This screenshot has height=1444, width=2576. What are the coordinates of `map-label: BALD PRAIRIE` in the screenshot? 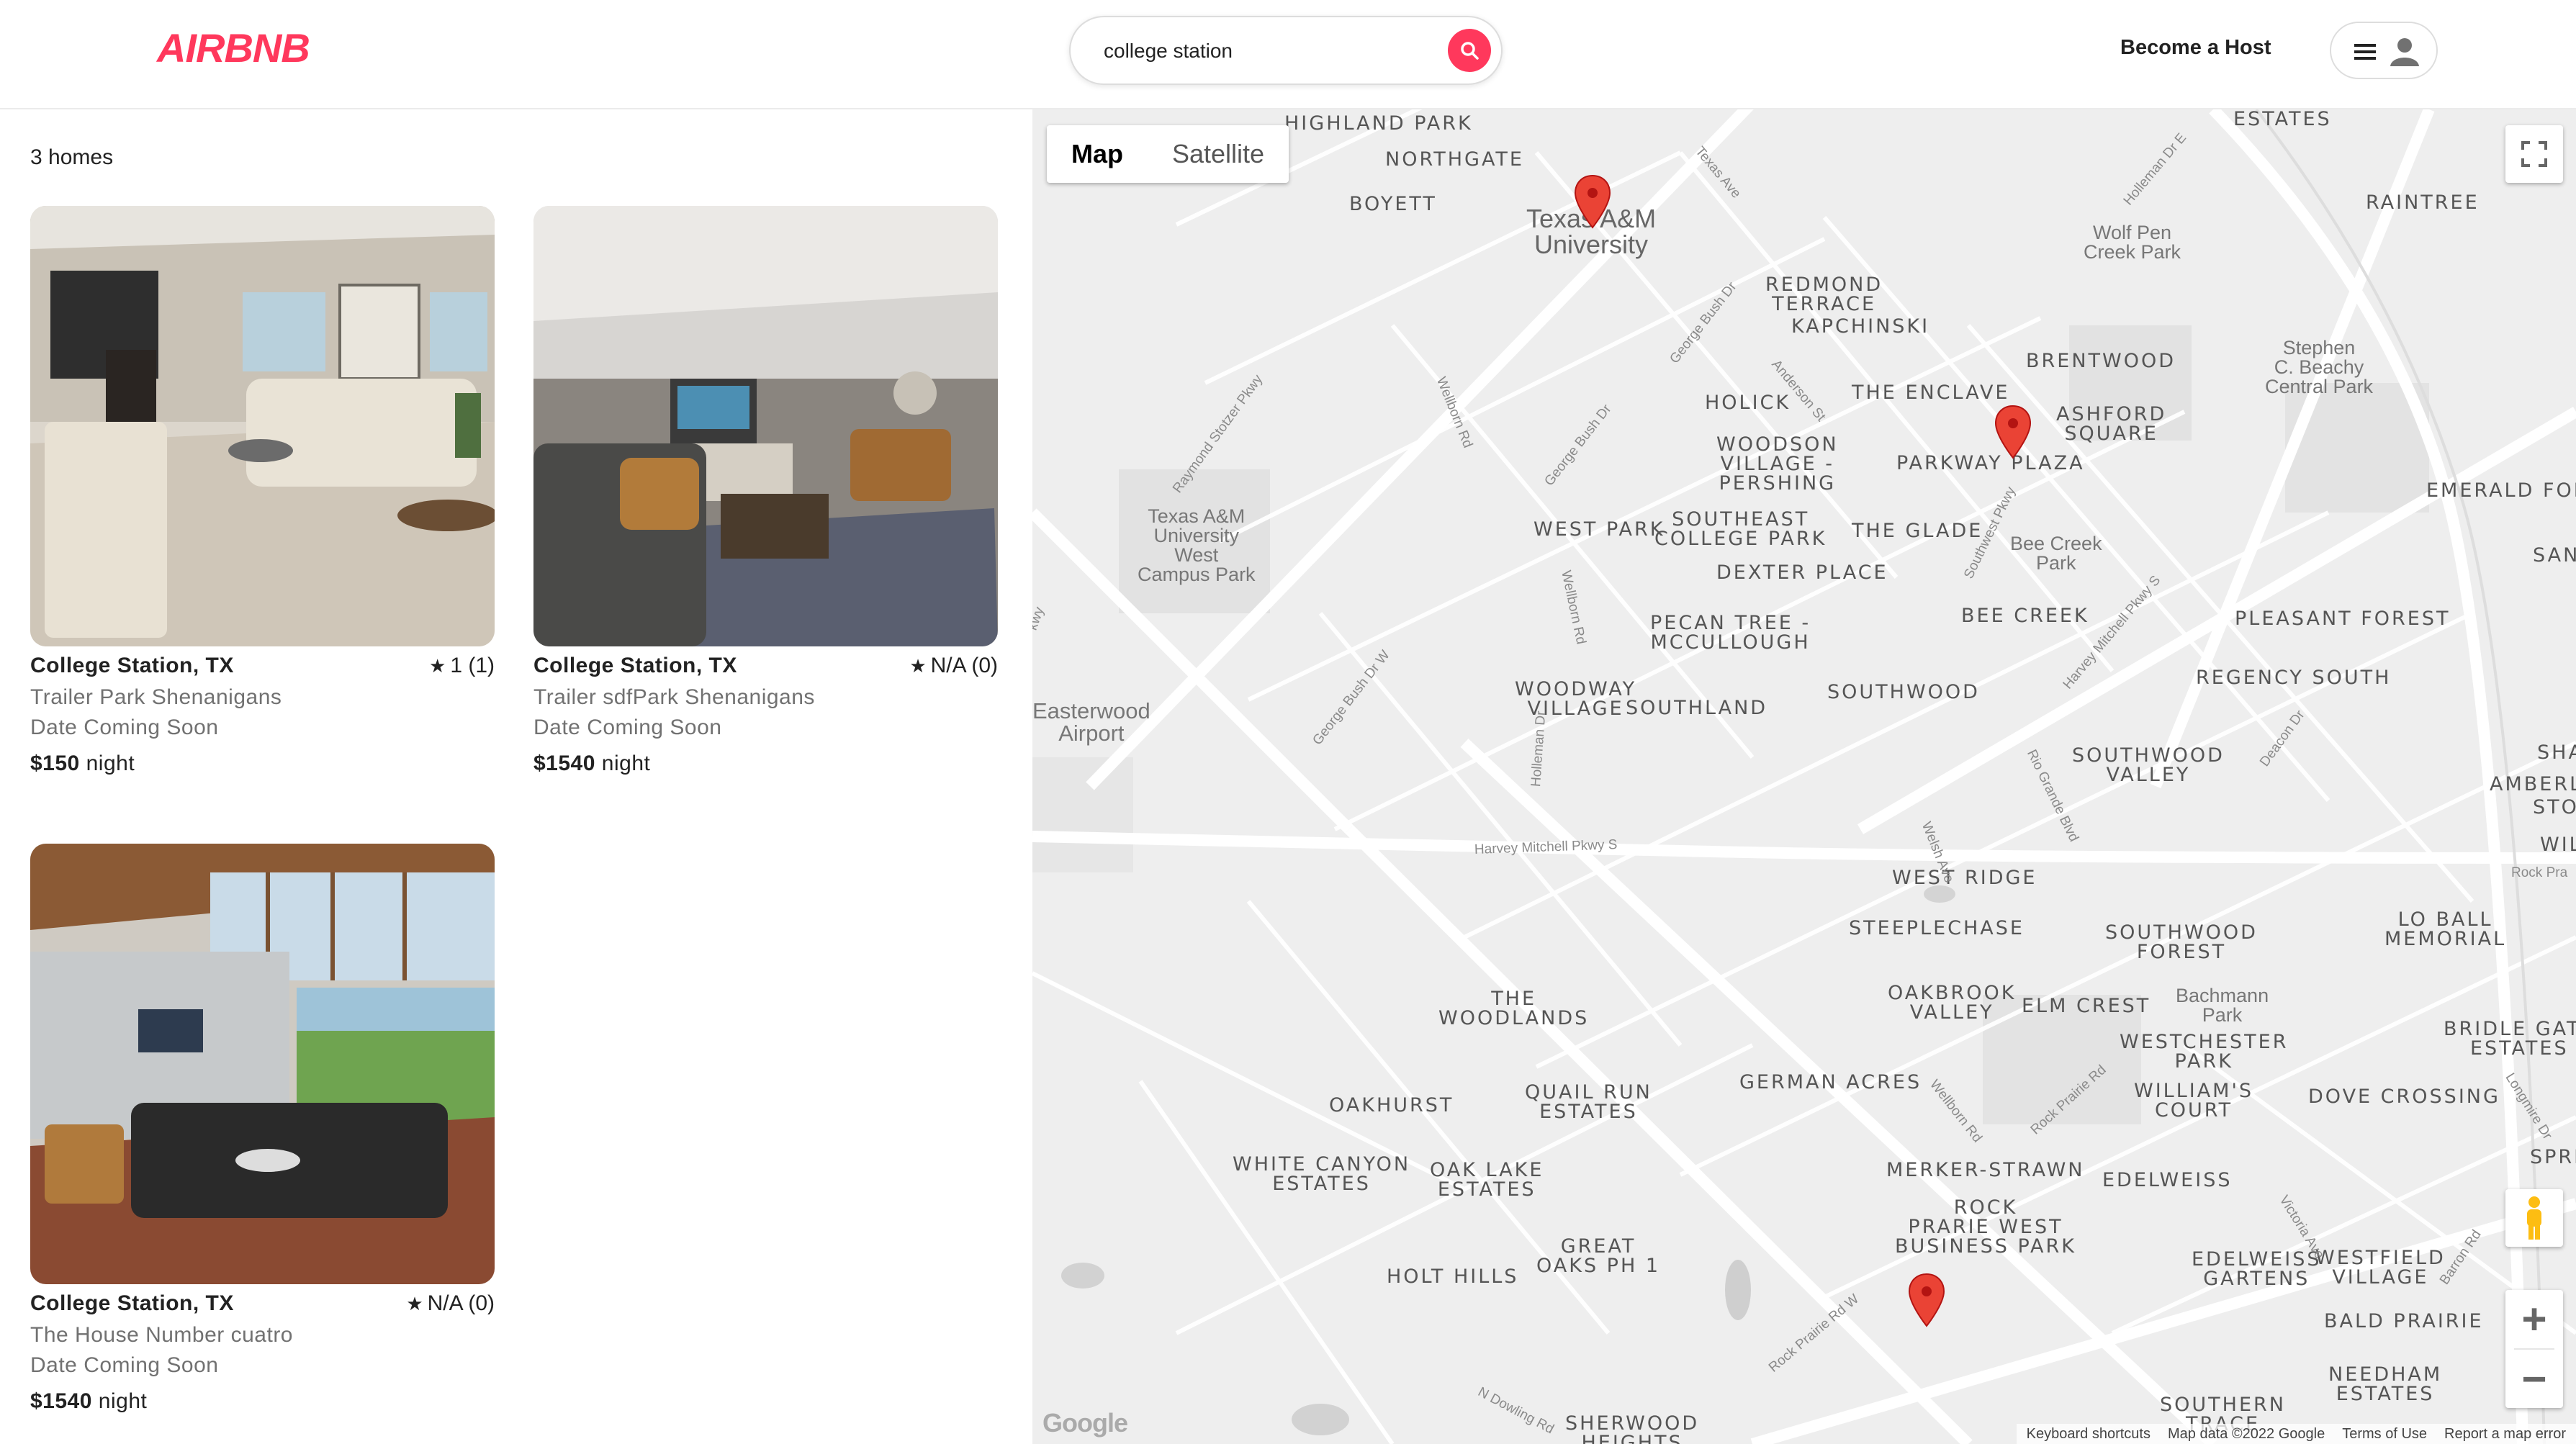 It's located at (2404, 1321).